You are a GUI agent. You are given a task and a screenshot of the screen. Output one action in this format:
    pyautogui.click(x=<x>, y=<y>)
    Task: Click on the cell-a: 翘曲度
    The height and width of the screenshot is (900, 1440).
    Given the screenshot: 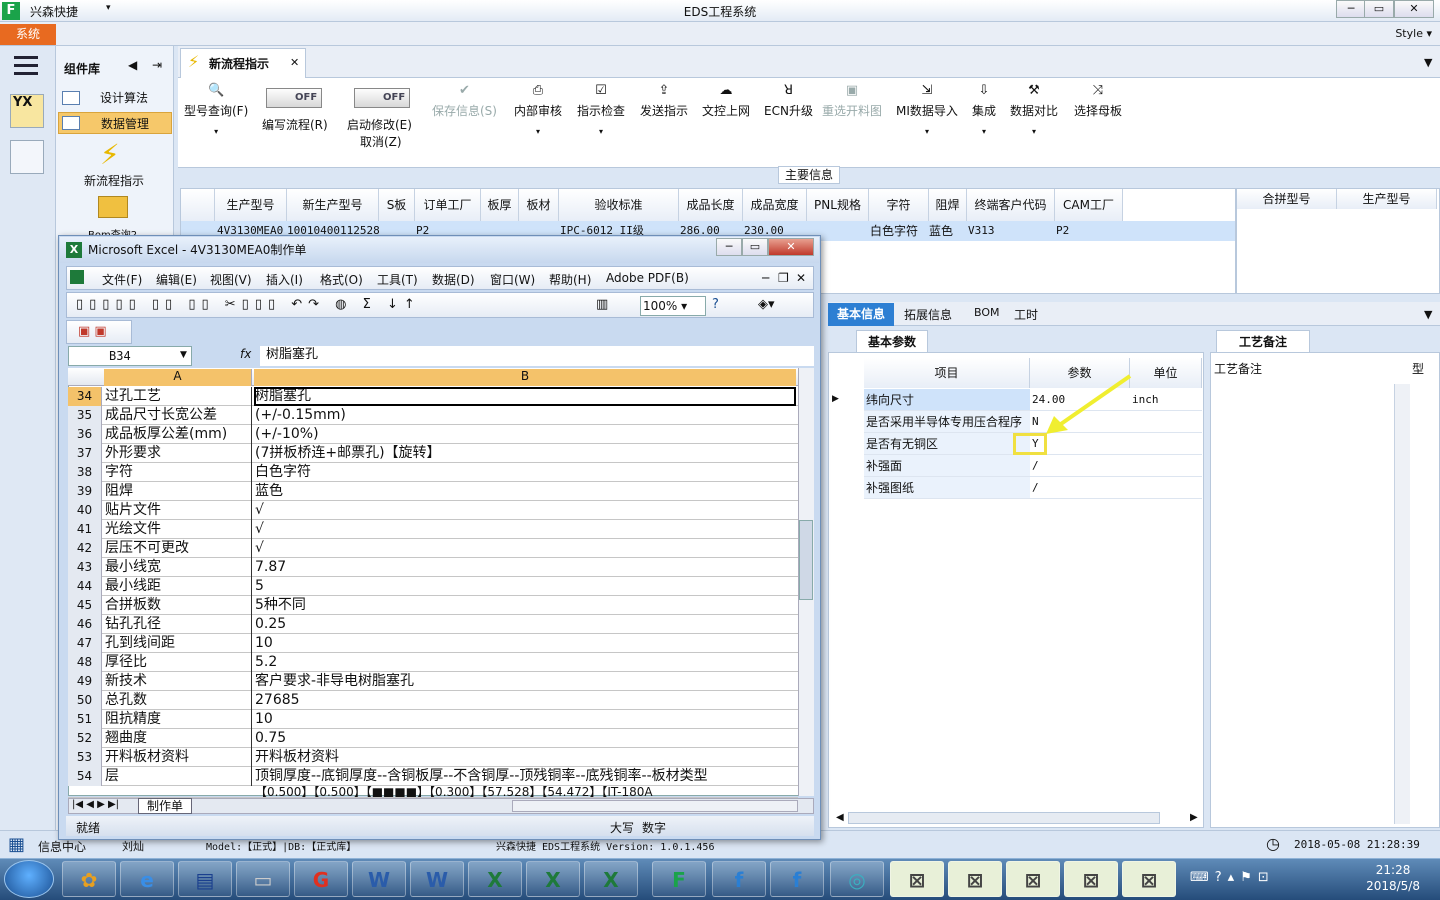 What is the action you would take?
    pyautogui.click(x=178, y=738)
    